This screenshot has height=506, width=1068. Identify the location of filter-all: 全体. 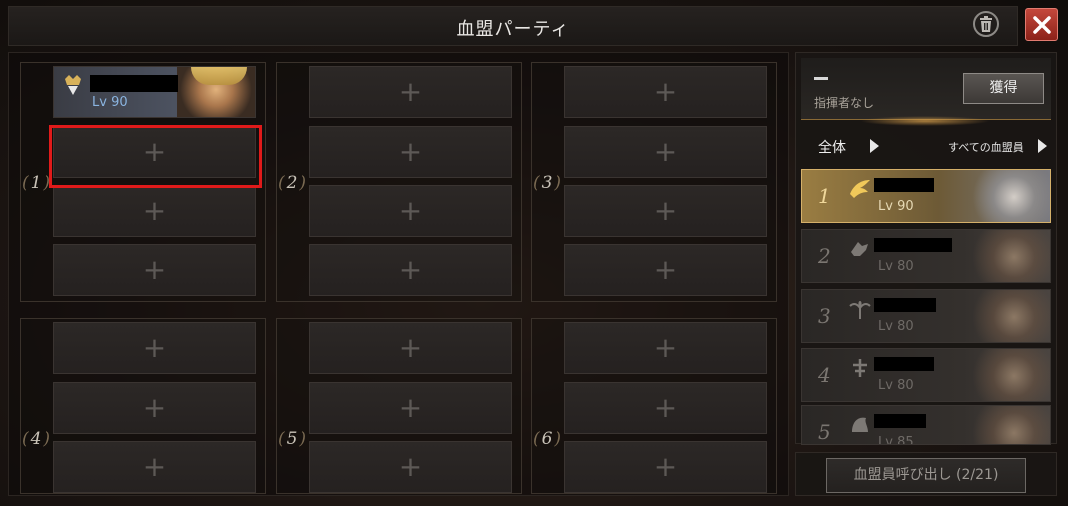
(832, 147).